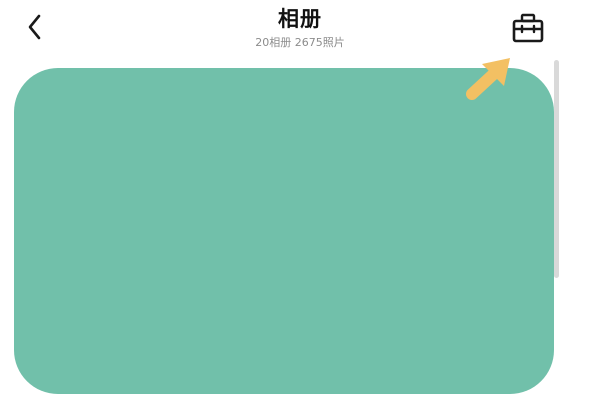 The width and height of the screenshot is (600, 400). Describe the element at coordinates (556, 169) in the screenshot. I see `vertical-scrollbar` at that location.